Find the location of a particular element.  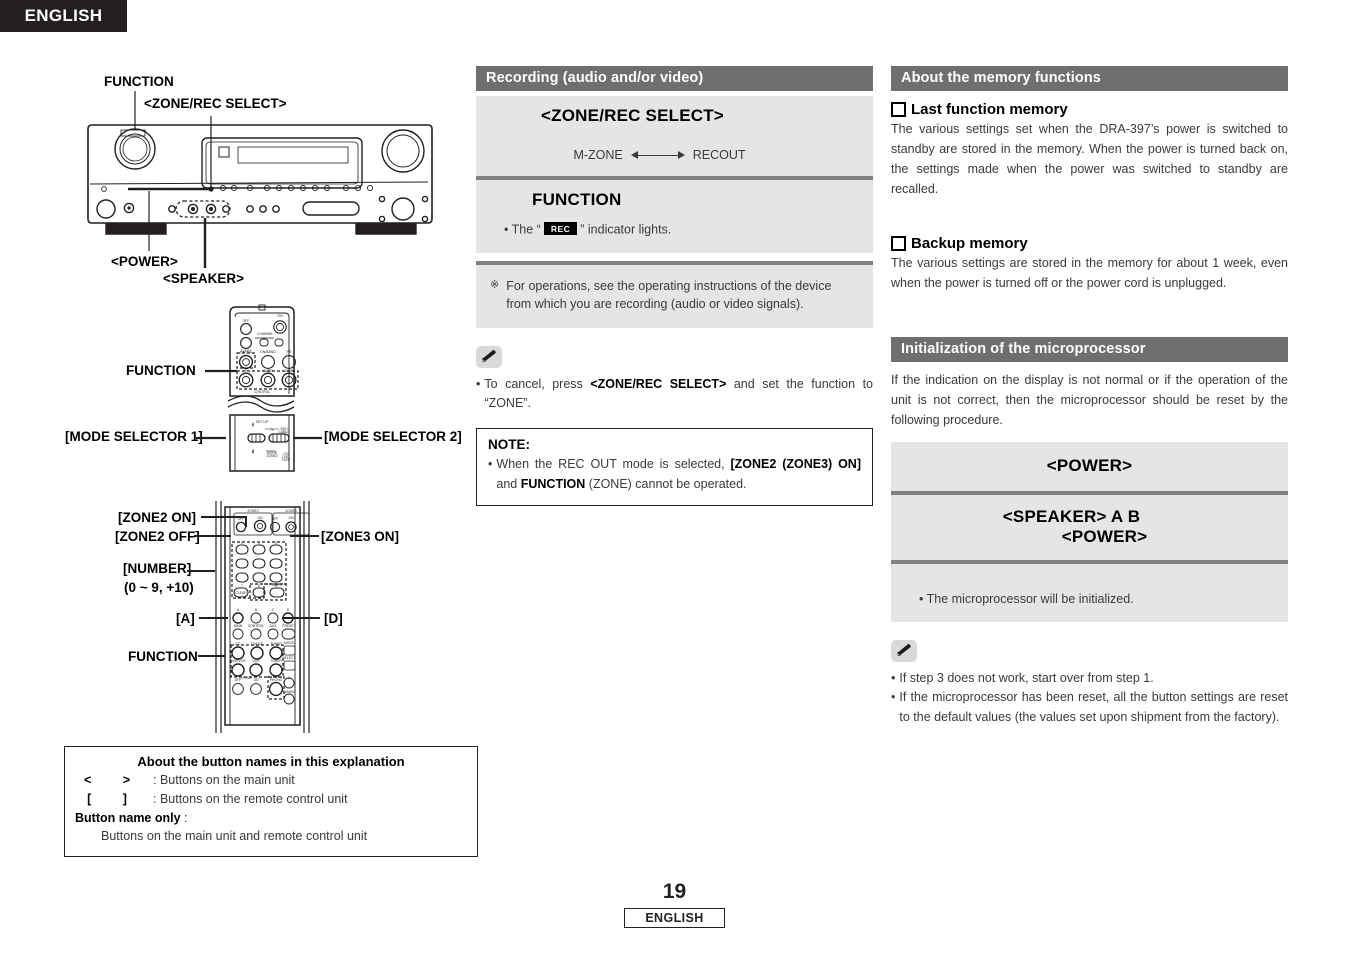

svg-text: TAPE is located at coordinates (286, 460).